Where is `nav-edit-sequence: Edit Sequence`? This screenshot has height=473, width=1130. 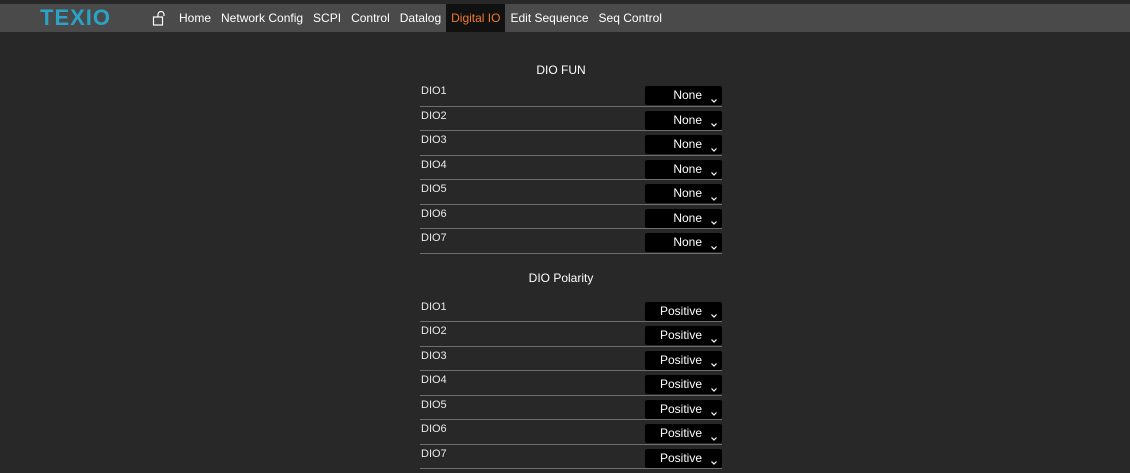
nav-edit-sequence: Edit Sequence is located at coordinates (549, 18).